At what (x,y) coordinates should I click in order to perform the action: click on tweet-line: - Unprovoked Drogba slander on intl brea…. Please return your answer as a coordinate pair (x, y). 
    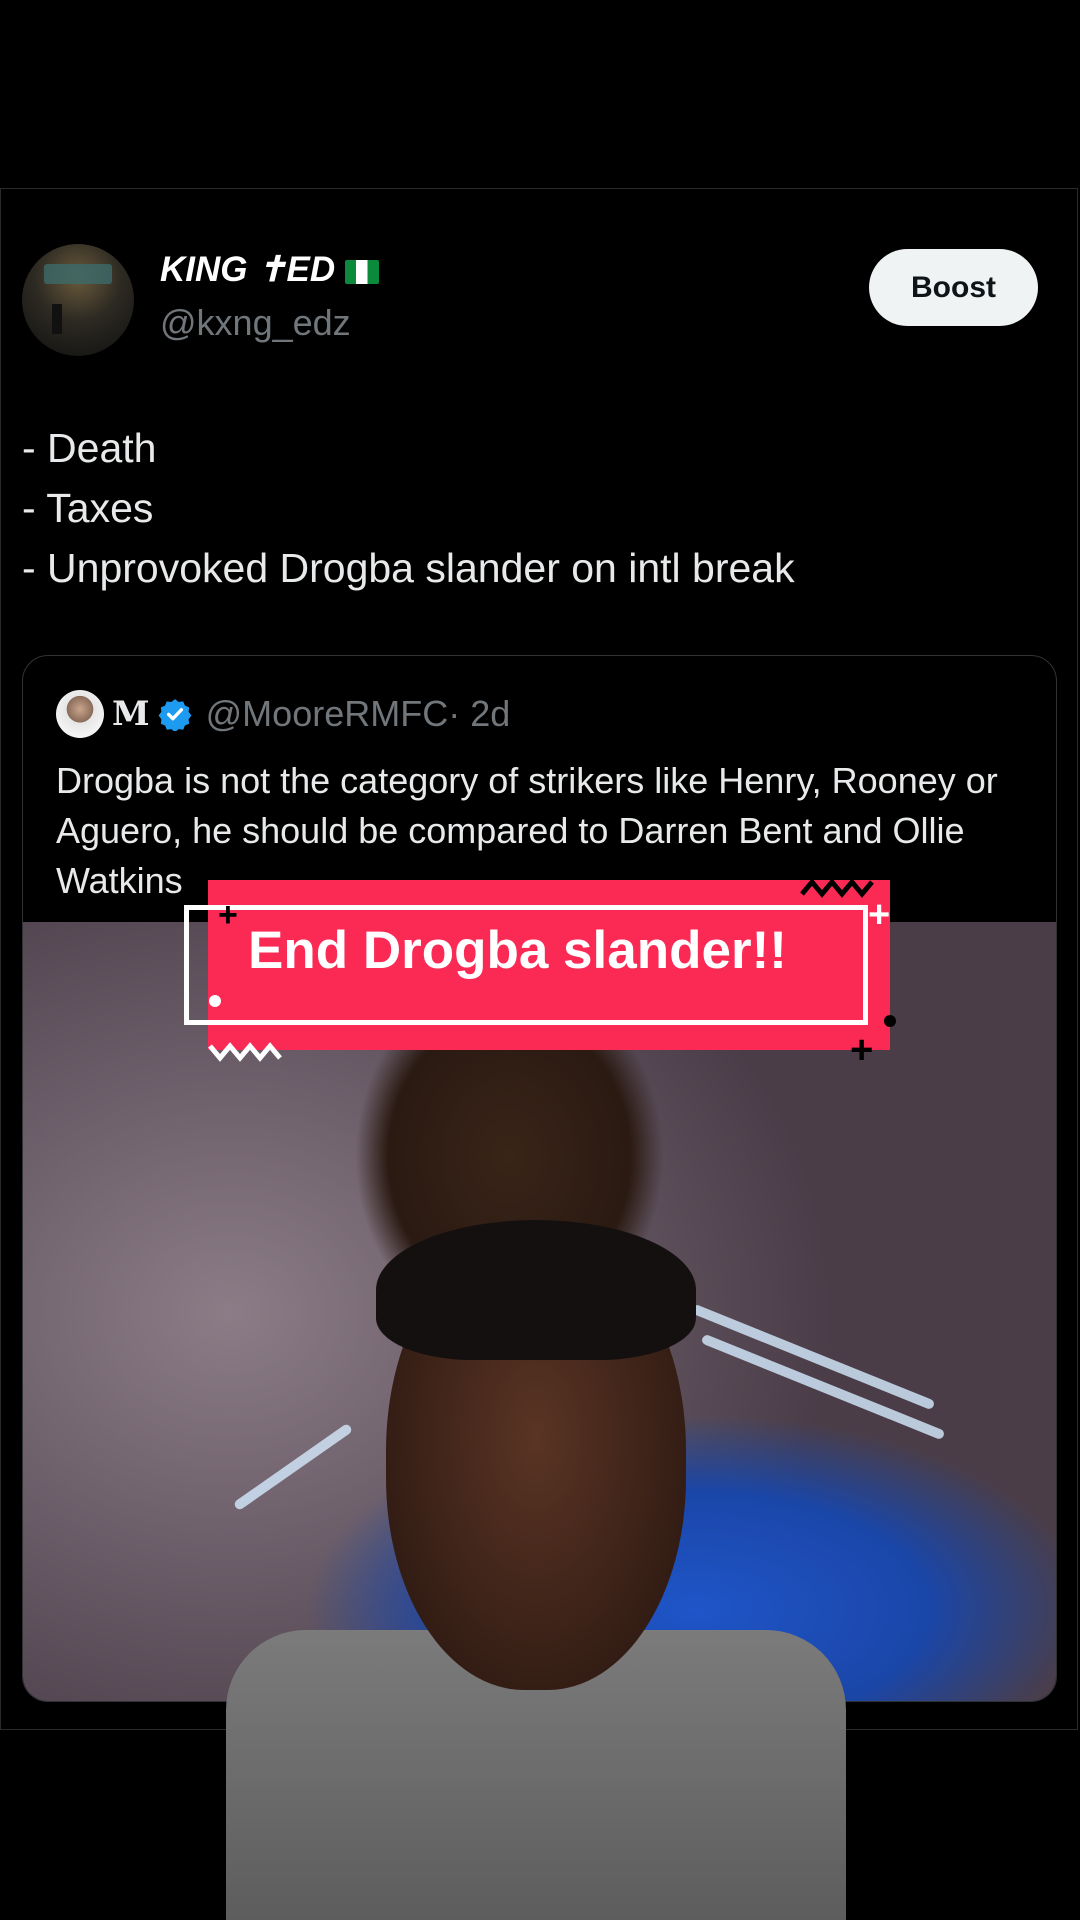
    Looking at the image, I should click on (408, 568).